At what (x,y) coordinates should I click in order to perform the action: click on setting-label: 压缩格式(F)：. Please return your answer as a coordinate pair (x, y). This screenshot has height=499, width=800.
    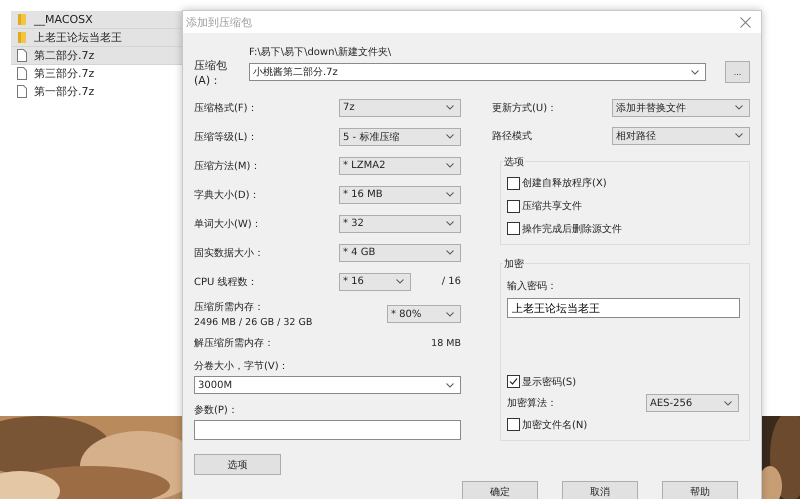
    Looking at the image, I should click on (226, 108).